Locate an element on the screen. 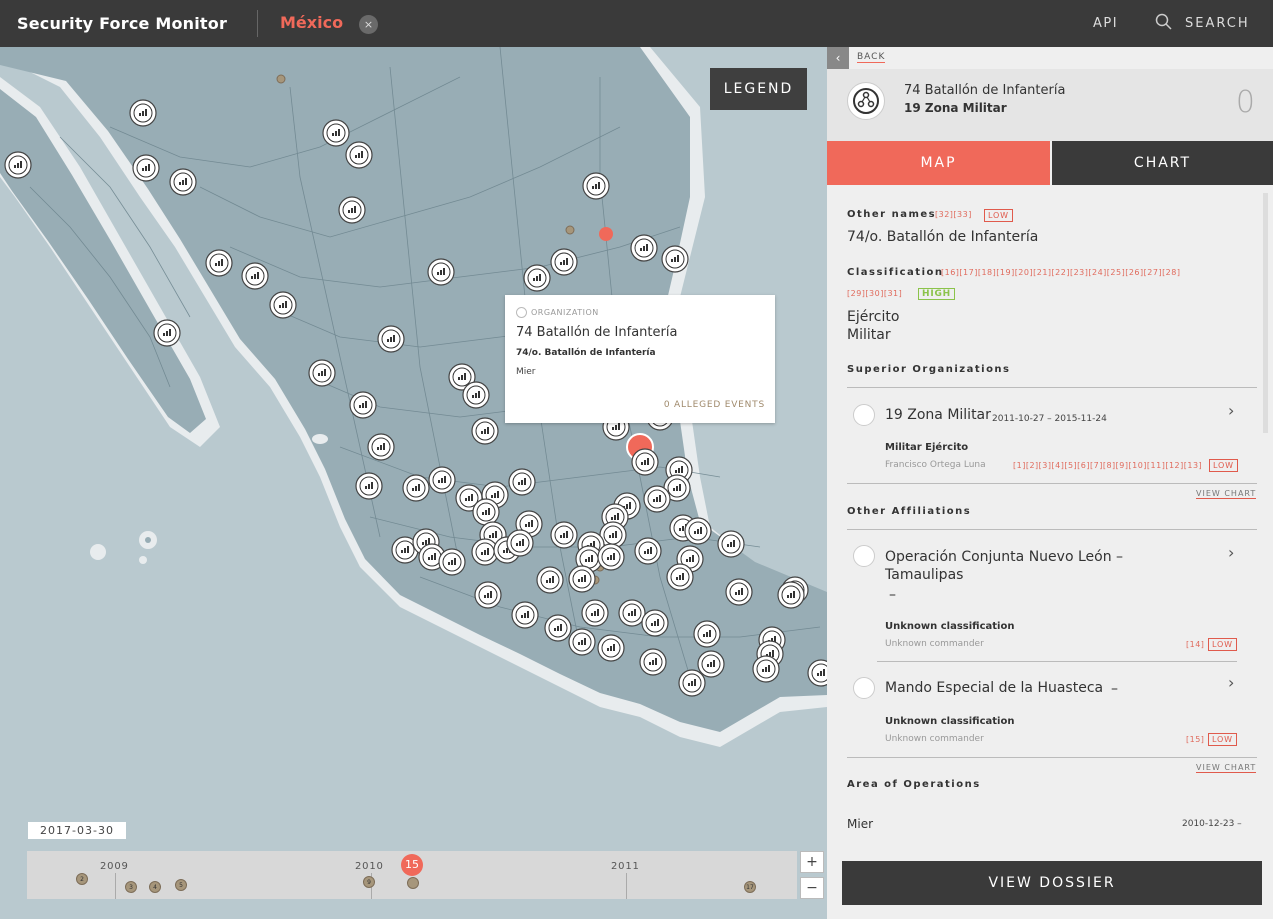 The height and width of the screenshot is (919, 1273). back-arrow-icon: ‹ is located at coordinates (838, 58).